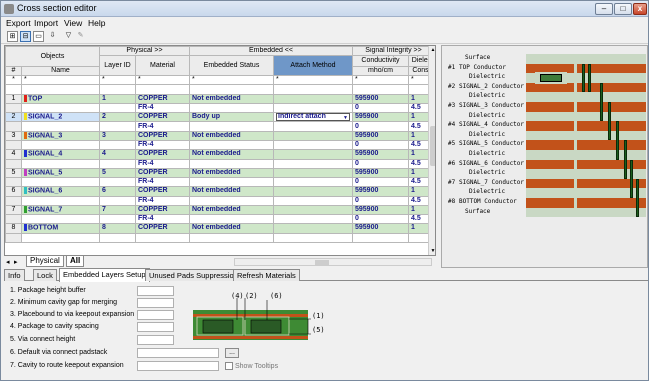 The height and width of the screenshot is (381, 649). Describe the element at coordinates (155, 315) in the screenshot. I see `placebound-keepout-input` at that location.